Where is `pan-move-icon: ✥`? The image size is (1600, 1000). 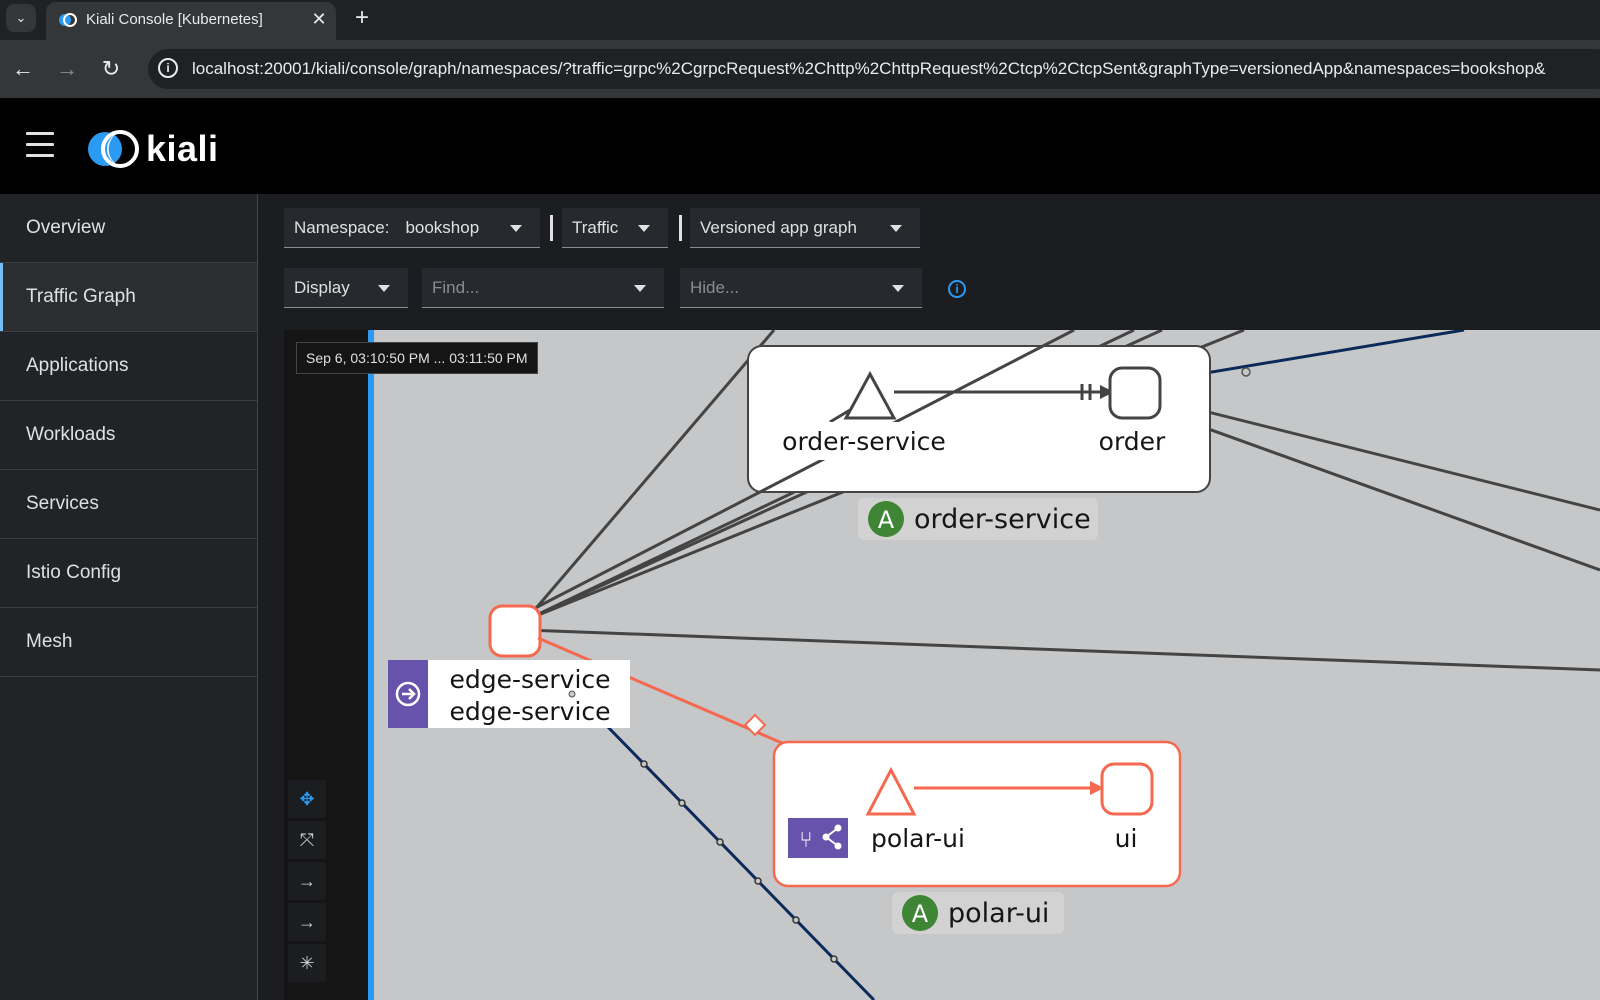
pan-move-icon: ✥ is located at coordinates (307, 799).